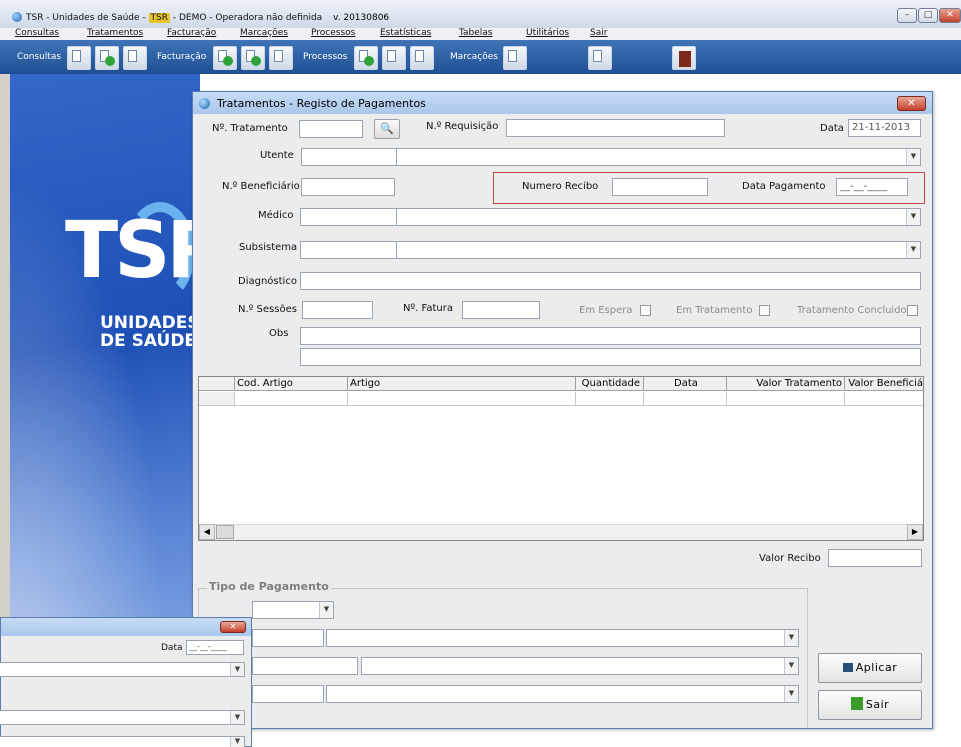 This screenshot has width=961, height=747. What do you see at coordinates (215, 647) in the screenshot?
I see `subwin-data-input: __-__-____` at bounding box center [215, 647].